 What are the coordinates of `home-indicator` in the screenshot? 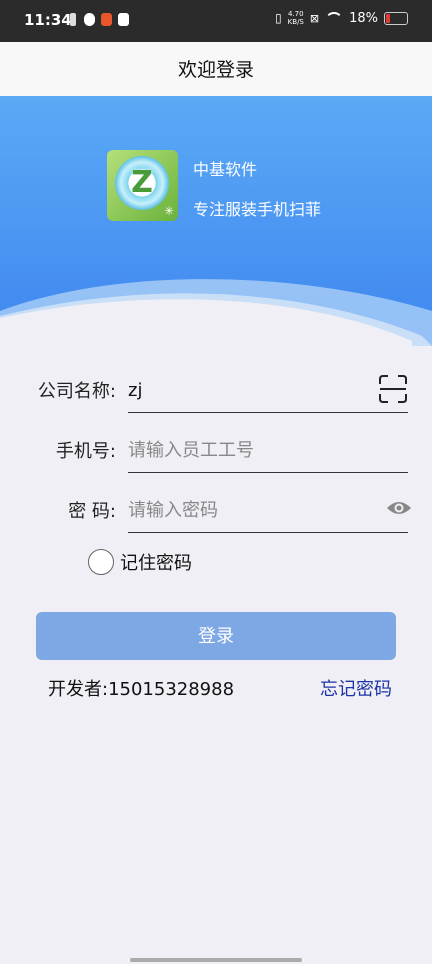 It's located at (216, 960).